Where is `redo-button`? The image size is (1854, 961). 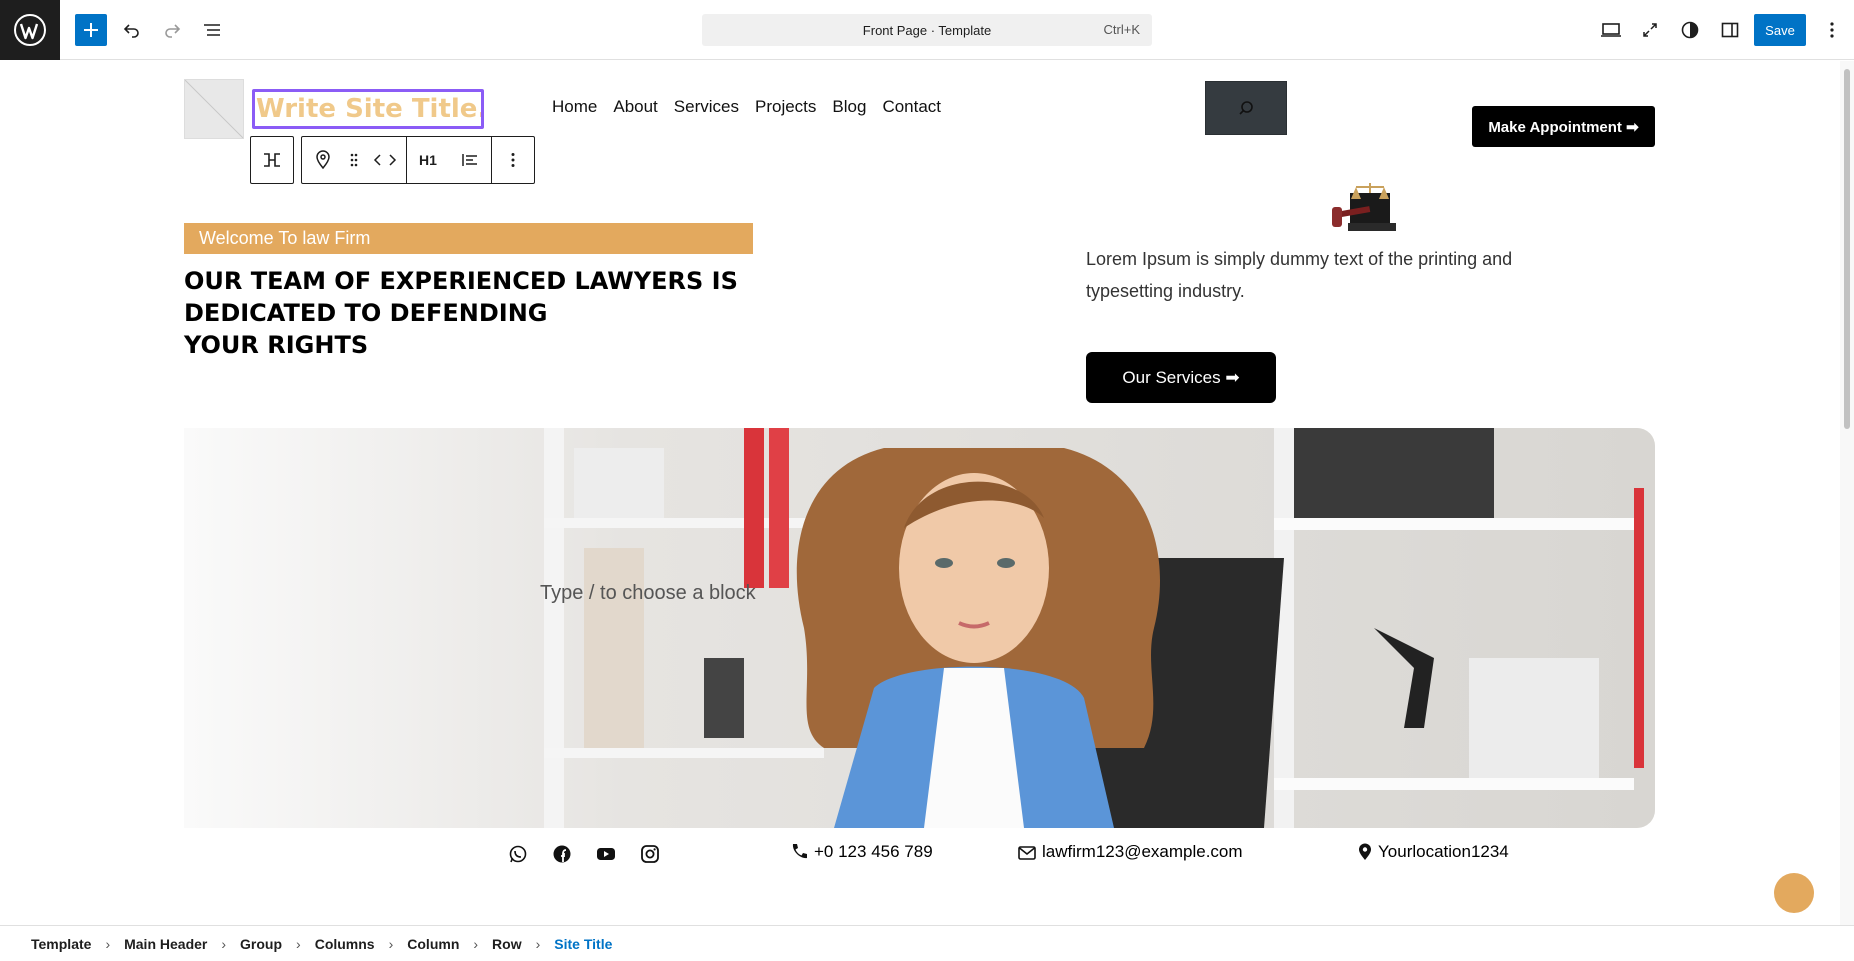 redo-button is located at coordinates (172, 30).